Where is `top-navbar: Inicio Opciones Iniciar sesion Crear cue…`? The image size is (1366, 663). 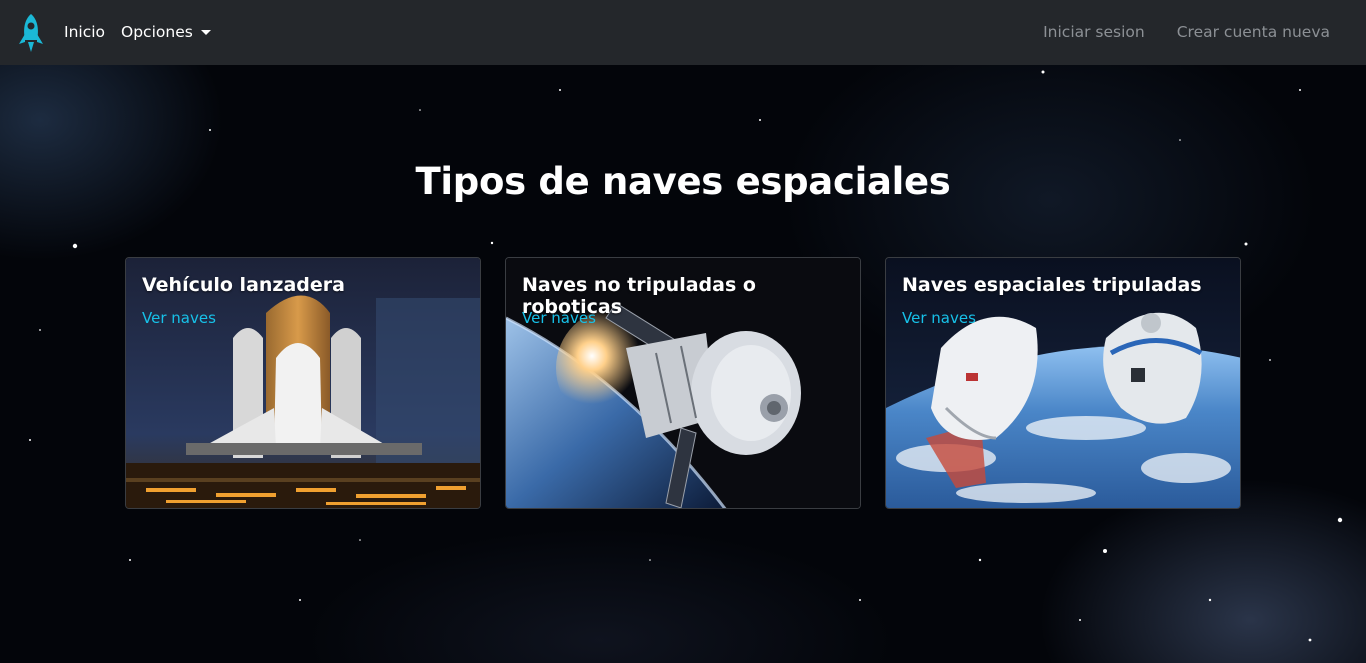
top-navbar: Inicio Opciones Iniciar sesion Crear cue… is located at coordinates (683, 32).